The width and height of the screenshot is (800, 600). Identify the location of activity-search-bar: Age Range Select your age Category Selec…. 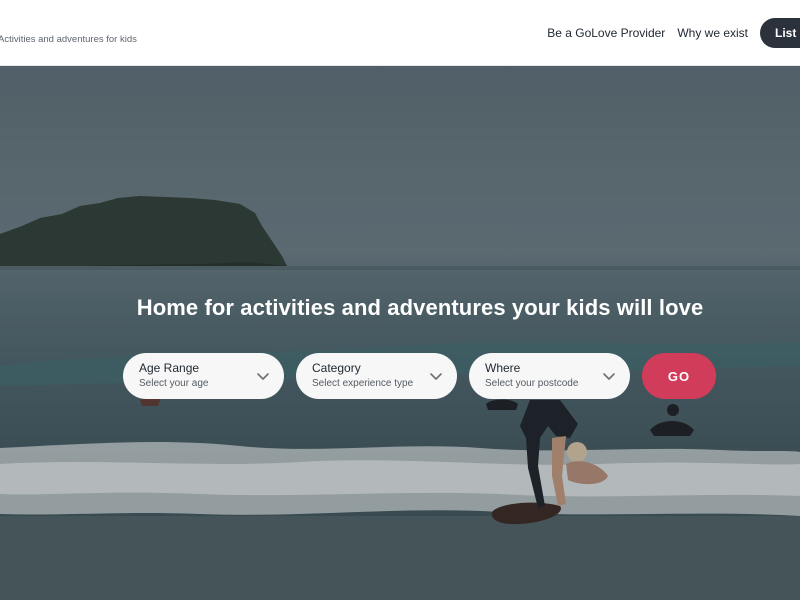
(419, 376).